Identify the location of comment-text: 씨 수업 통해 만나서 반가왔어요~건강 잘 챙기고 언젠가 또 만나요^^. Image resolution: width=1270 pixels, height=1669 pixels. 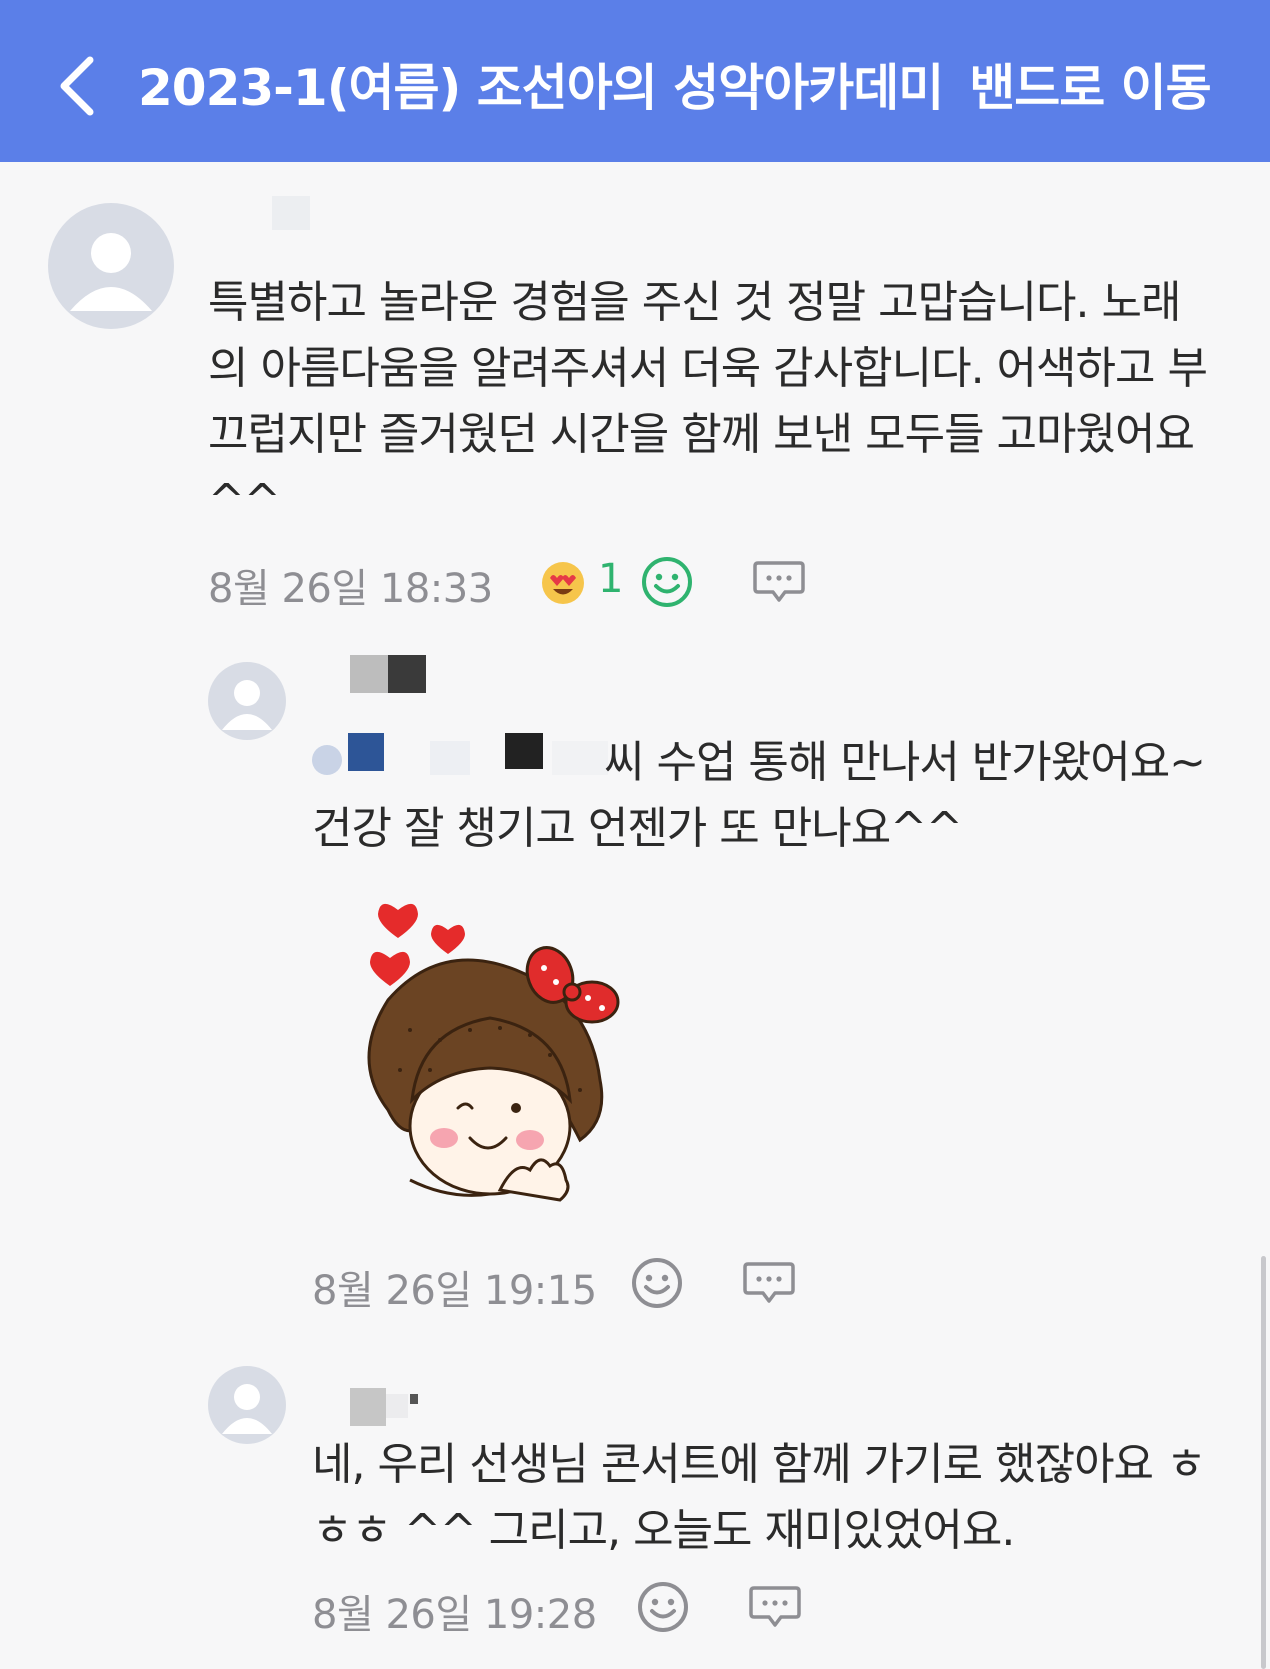
(762, 796).